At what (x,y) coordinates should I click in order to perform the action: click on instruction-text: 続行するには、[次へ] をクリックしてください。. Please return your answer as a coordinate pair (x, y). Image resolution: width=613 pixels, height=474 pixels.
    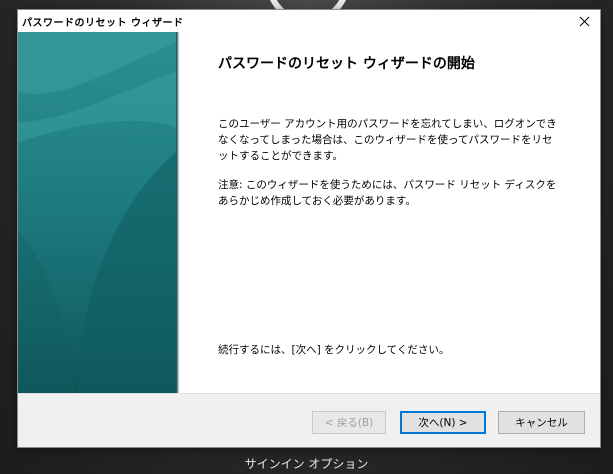
    Looking at the image, I should click on (334, 350).